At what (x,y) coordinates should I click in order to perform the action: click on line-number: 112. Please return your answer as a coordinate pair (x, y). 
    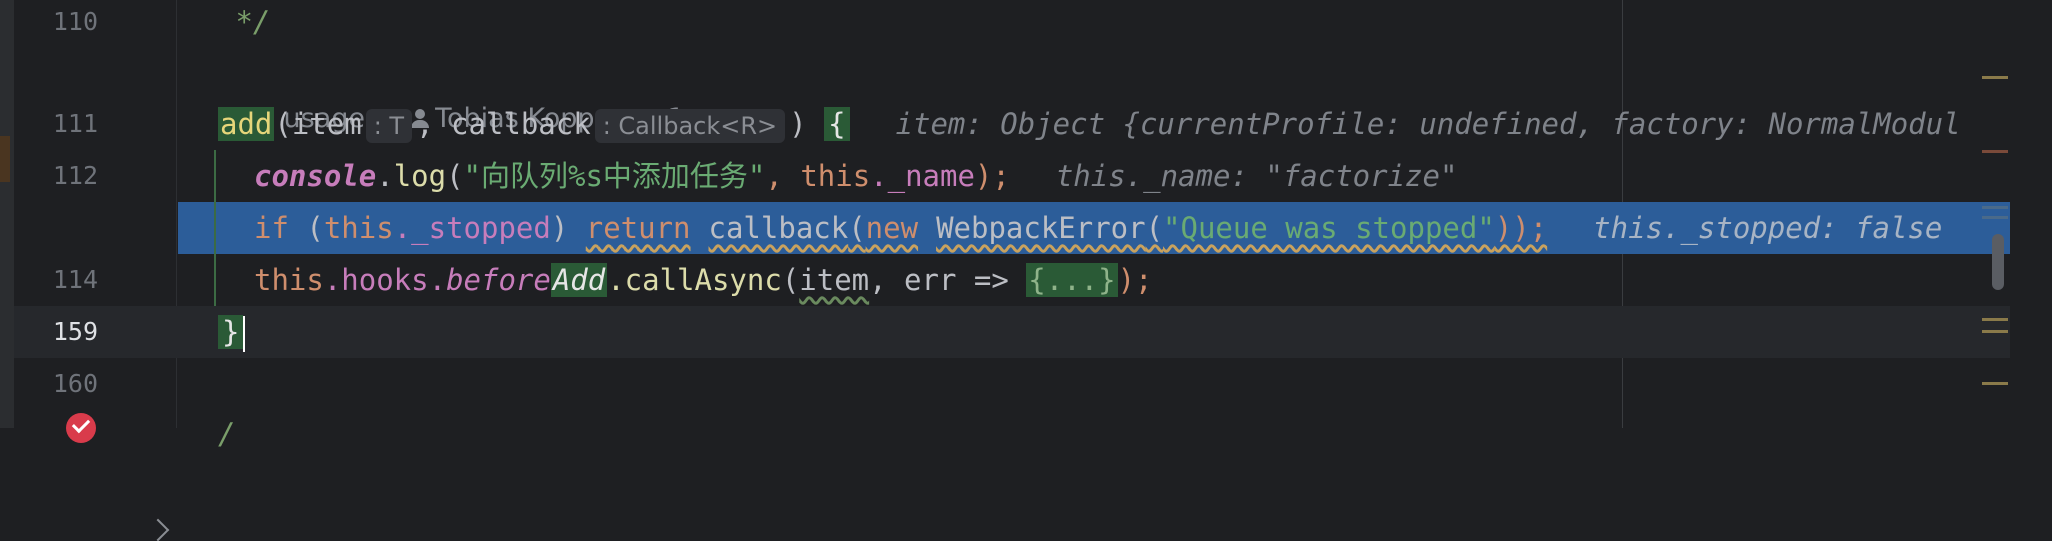
    Looking at the image, I should click on (75, 175).